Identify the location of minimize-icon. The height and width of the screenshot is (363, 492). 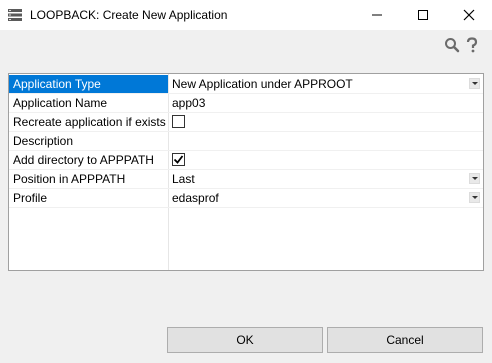
(377, 15).